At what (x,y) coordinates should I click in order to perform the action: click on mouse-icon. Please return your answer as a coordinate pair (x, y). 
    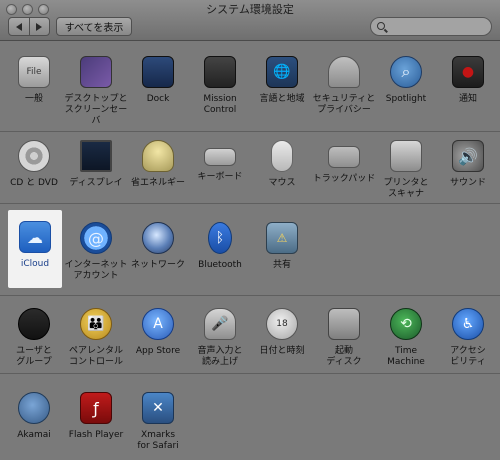
    Looking at the image, I should click on (282, 156).